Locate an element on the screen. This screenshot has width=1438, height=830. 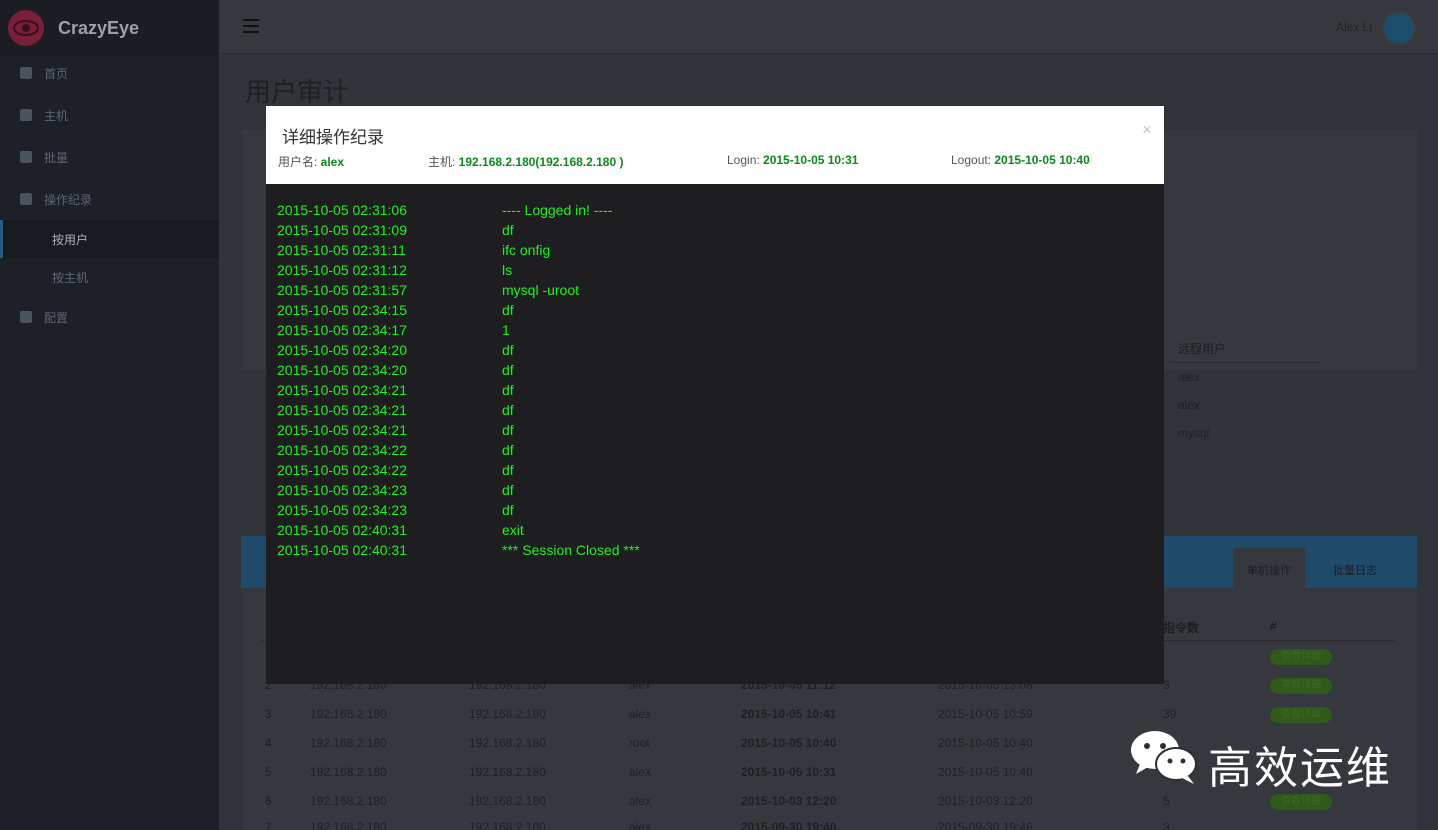
sidebar-item-label: 主机 is located at coordinates (56, 115).